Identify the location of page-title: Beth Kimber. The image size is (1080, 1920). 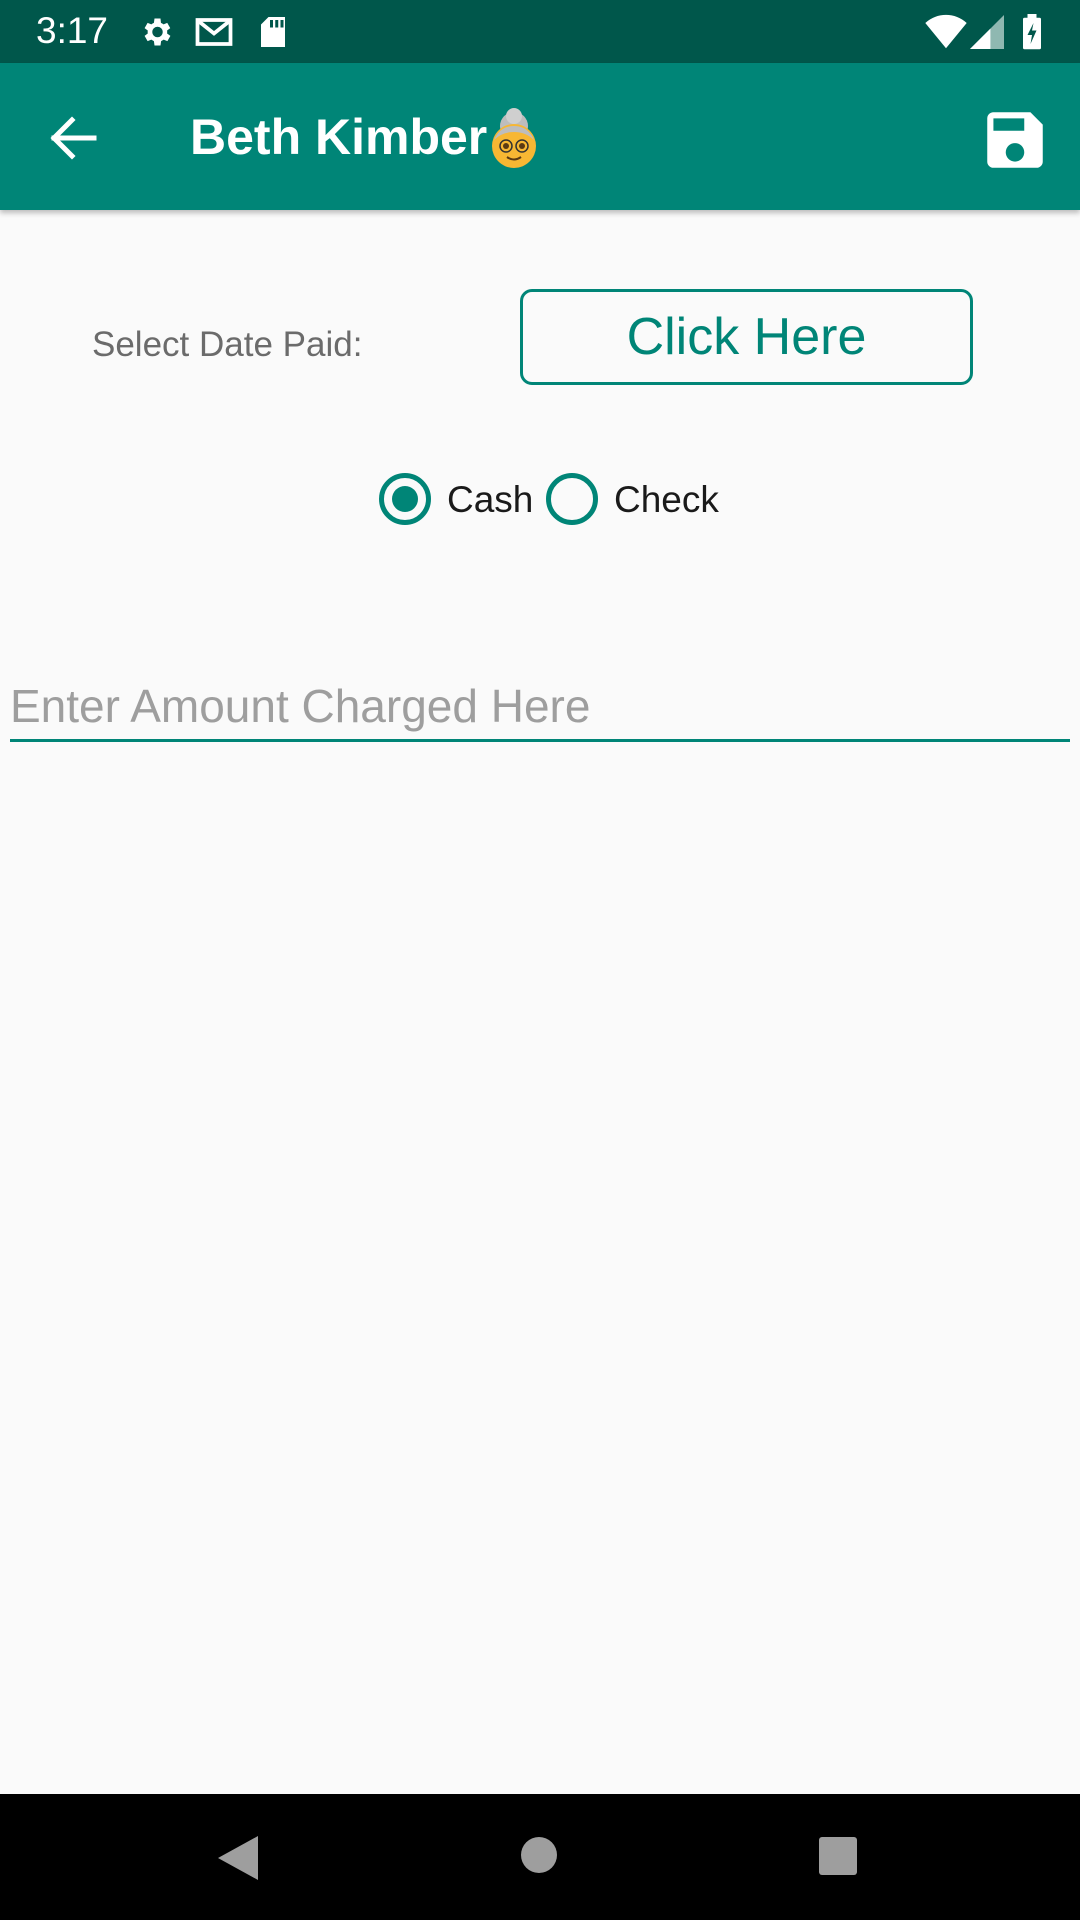
(339, 137).